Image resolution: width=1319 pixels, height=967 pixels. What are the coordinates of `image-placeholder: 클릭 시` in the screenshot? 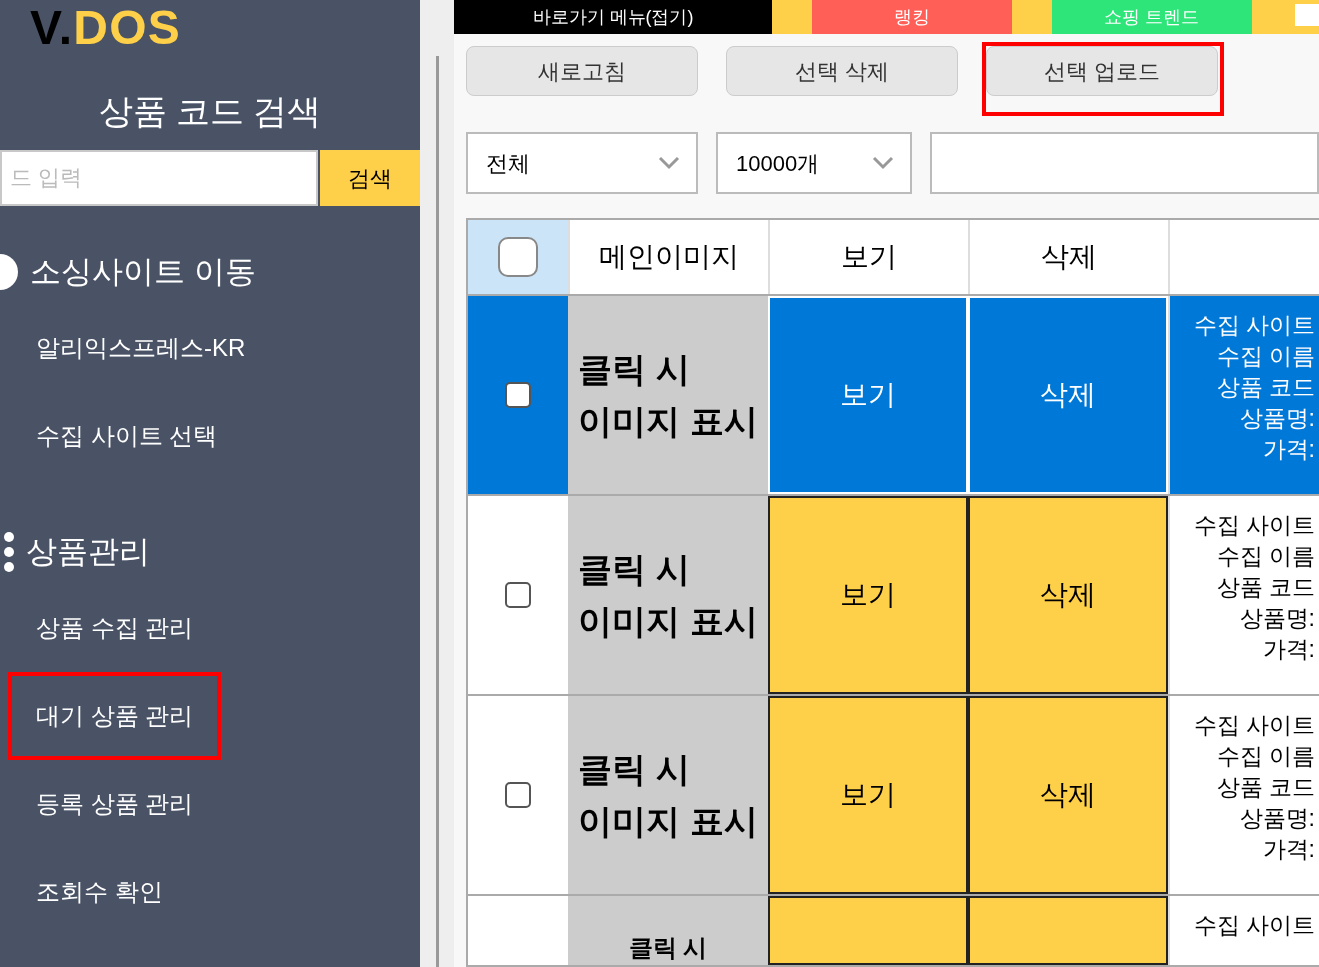 It's located at (668, 930).